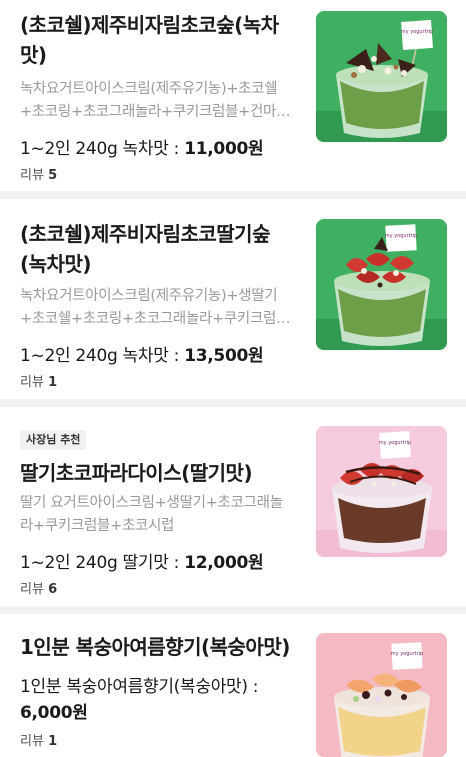 The width and height of the screenshot is (466, 757). I want to click on menu-item-title: (초코쉘)제주비자림초코숲(녹차맛), so click(149, 40).